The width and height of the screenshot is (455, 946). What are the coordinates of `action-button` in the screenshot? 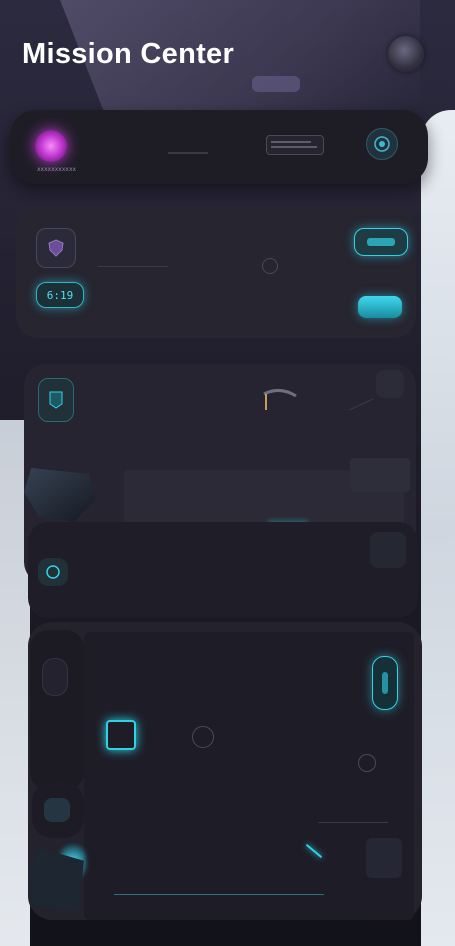 It's located at (380, 307).